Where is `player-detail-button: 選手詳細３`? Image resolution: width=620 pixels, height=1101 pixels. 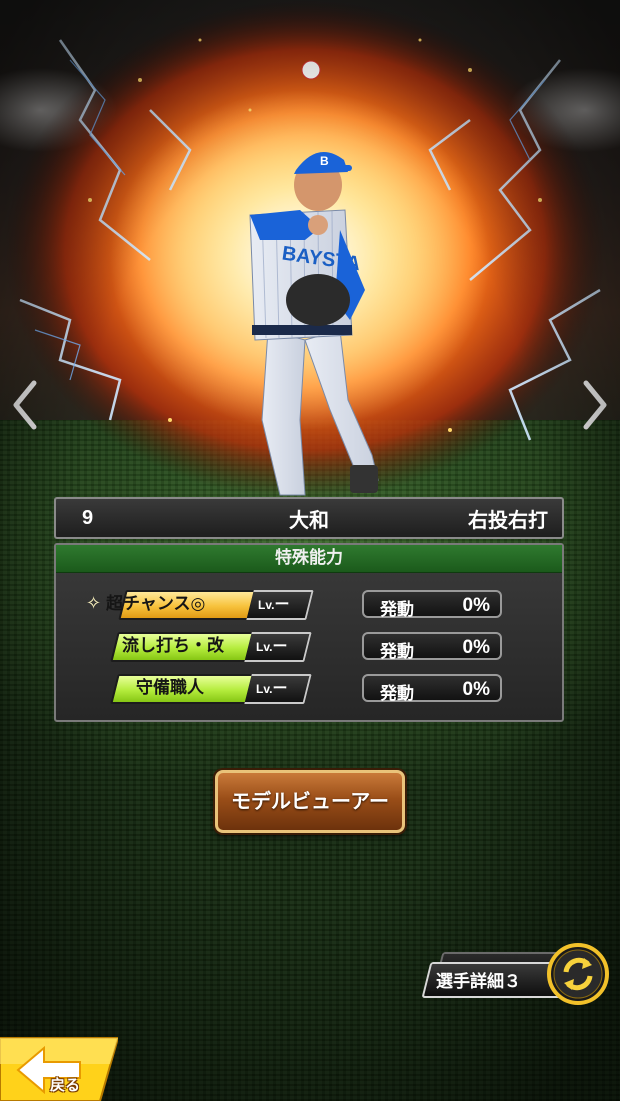
player-detail-button: 選手詳細３ is located at coordinates (515, 974).